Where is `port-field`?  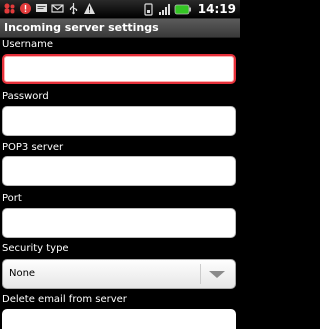
port-field is located at coordinates (119, 223).